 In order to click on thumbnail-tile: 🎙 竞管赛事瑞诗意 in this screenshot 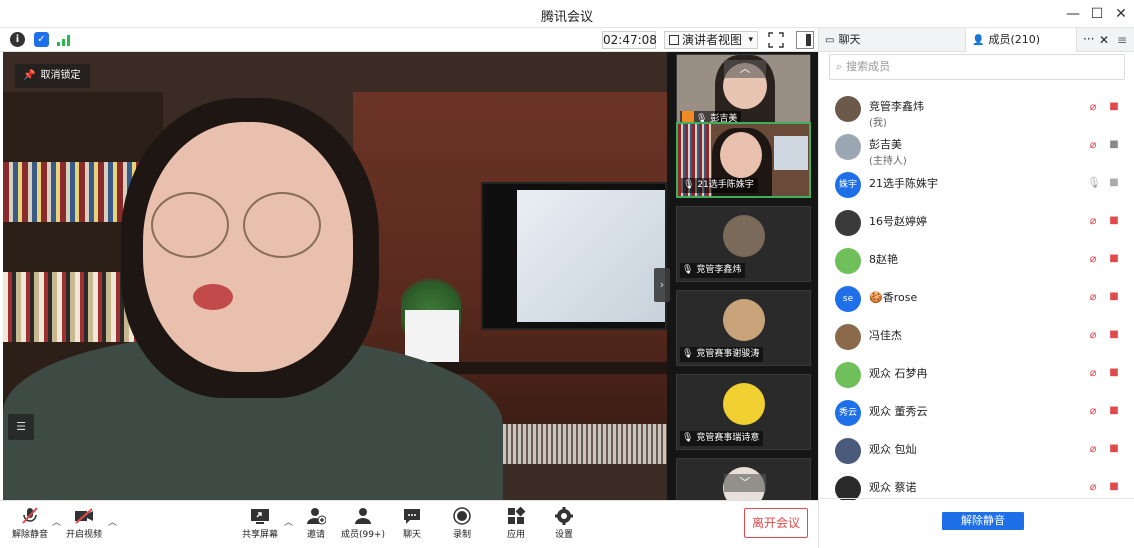, I will do `click(743, 412)`.